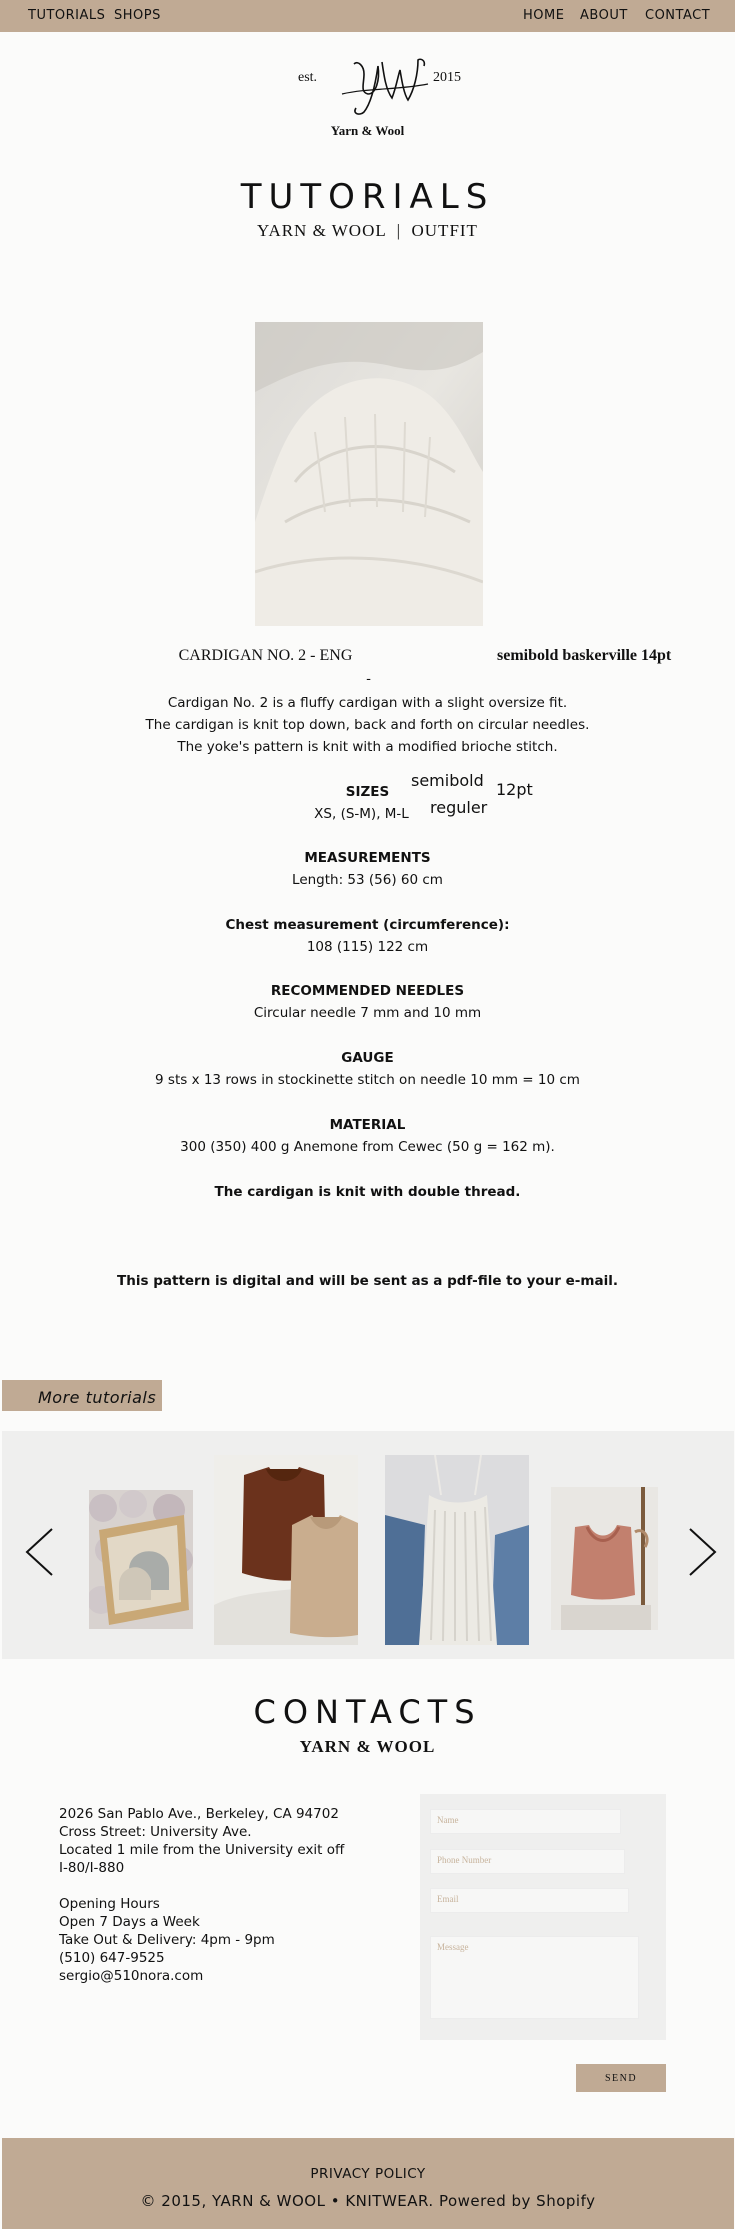 Image resolution: width=735 pixels, height=2229 pixels. What do you see at coordinates (604, 15) in the screenshot?
I see `nav-about: ABOUT` at bounding box center [604, 15].